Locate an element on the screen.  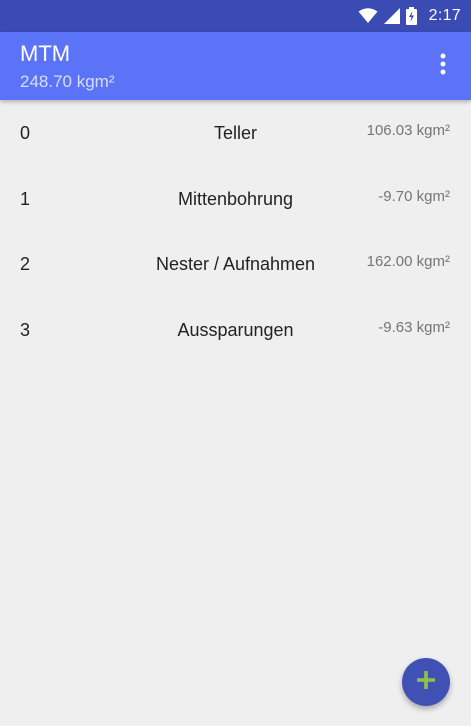
list-item: 2 Nester / Aufnahmen 162.00 kgm² is located at coordinates (235, 264).